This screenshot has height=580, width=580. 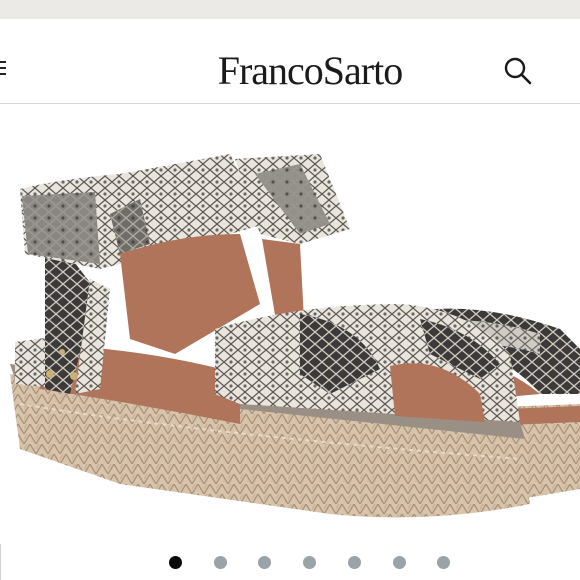 I want to click on search-icon, so click(x=518, y=71).